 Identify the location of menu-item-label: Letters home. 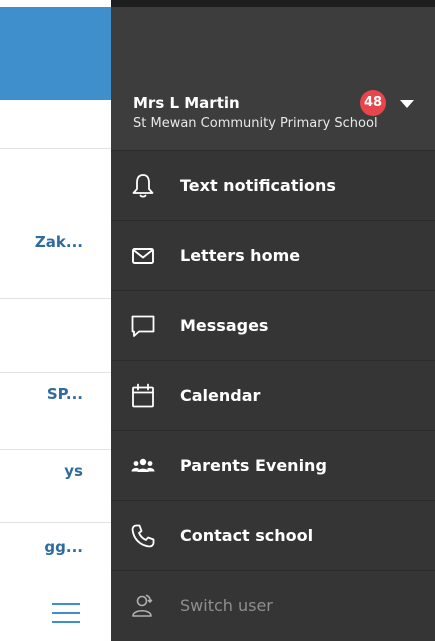
(240, 255).